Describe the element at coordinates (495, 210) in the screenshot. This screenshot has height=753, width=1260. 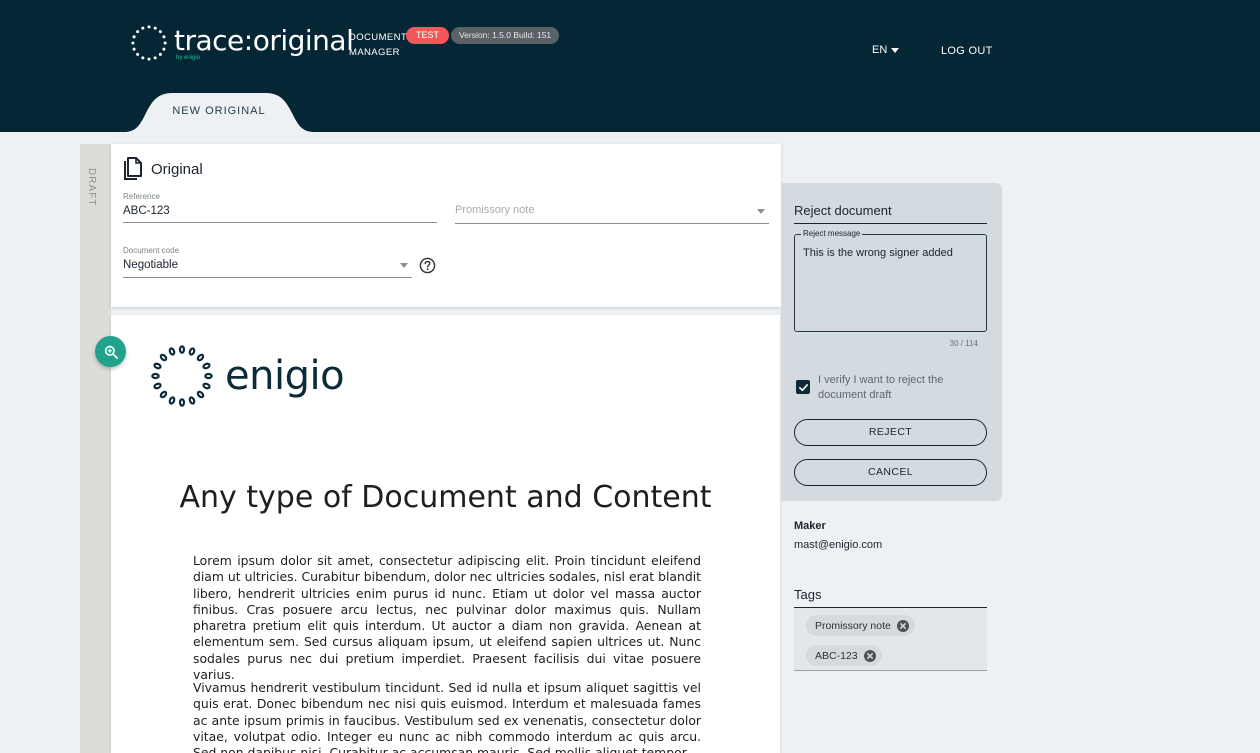
I see `document-type-placeholder: Promissory note` at that location.